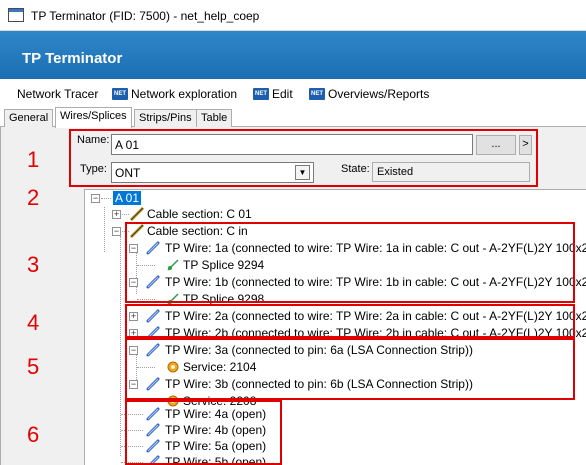 The width and height of the screenshot is (586, 465). I want to click on service-icon, so click(173, 367).